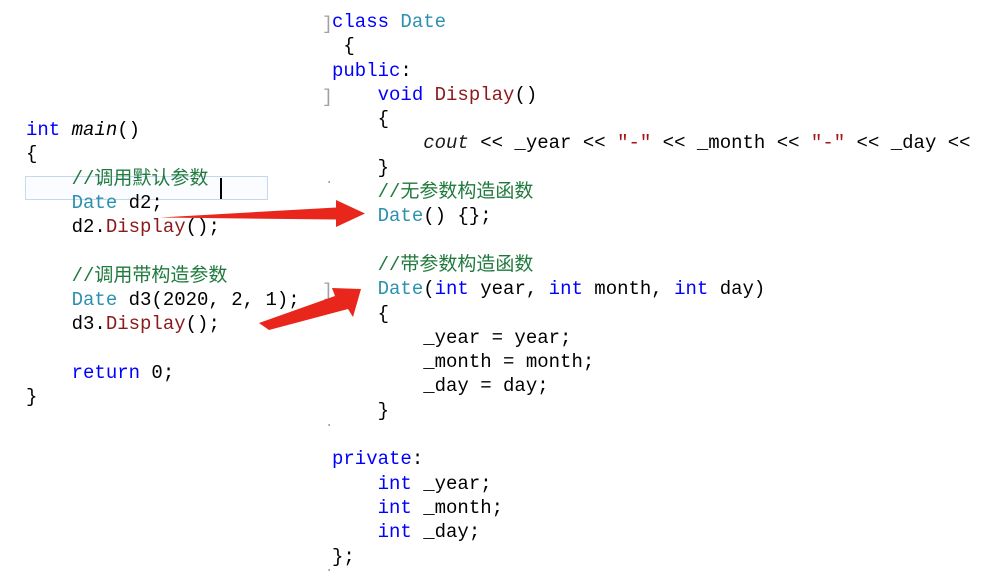  Describe the element at coordinates (656, 362) in the screenshot. I see `code-line: _month = month;` at that location.